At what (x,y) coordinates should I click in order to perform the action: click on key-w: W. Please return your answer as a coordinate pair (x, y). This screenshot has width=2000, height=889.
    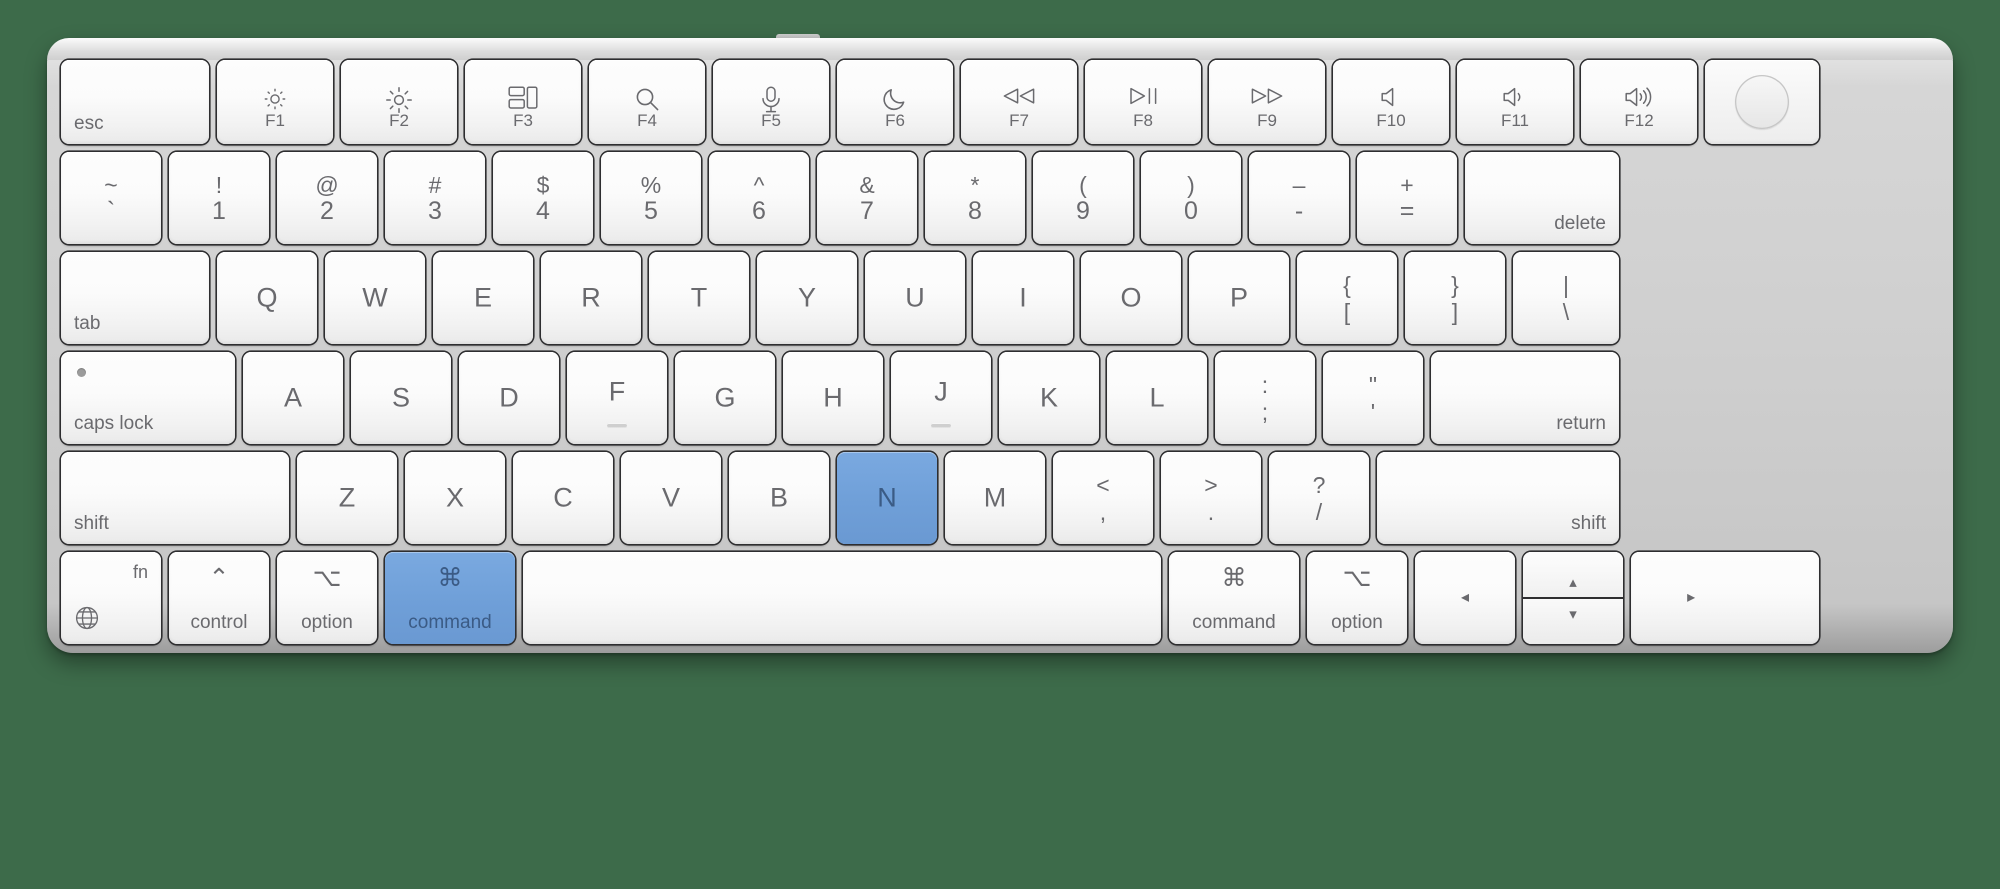
    Looking at the image, I should click on (375, 298).